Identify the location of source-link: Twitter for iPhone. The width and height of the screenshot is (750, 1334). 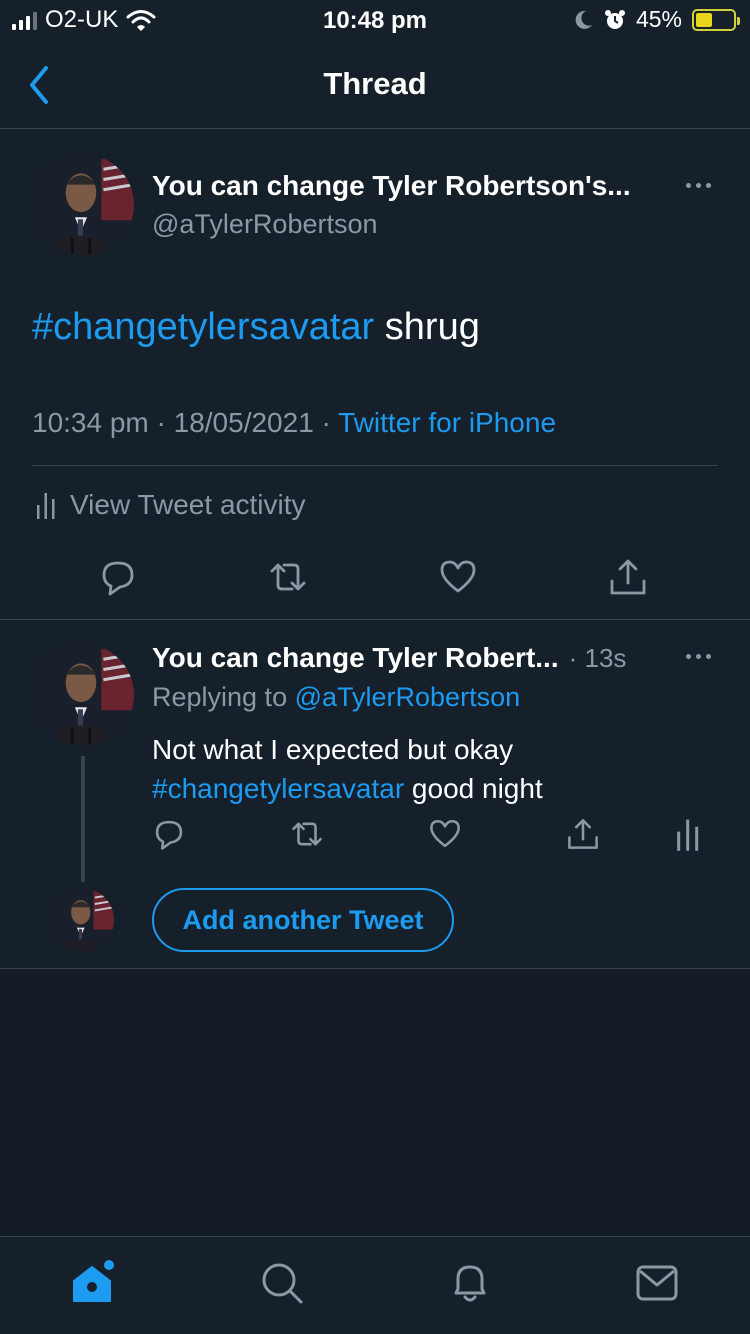
(447, 422).